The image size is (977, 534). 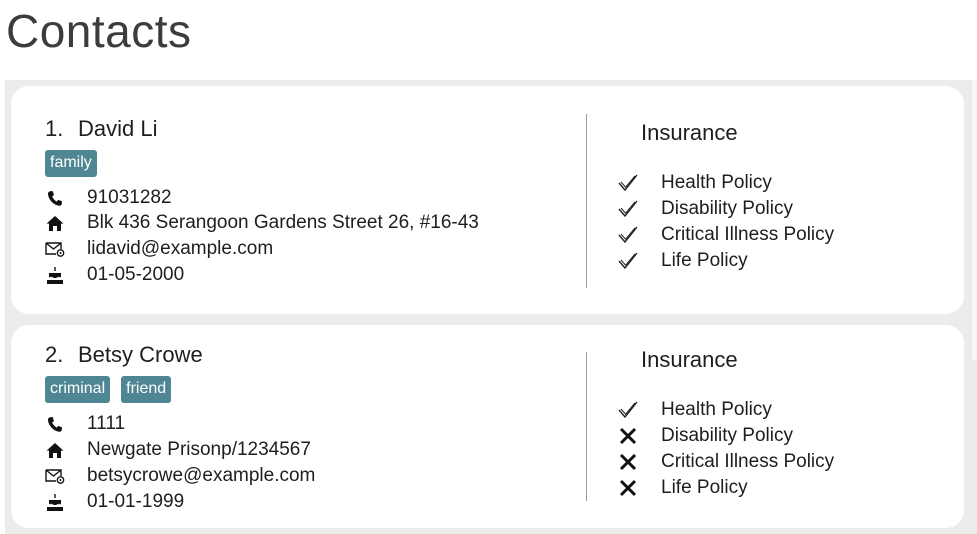 What do you see at coordinates (99, 31) in the screenshot?
I see `page-title: Contacts` at bounding box center [99, 31].